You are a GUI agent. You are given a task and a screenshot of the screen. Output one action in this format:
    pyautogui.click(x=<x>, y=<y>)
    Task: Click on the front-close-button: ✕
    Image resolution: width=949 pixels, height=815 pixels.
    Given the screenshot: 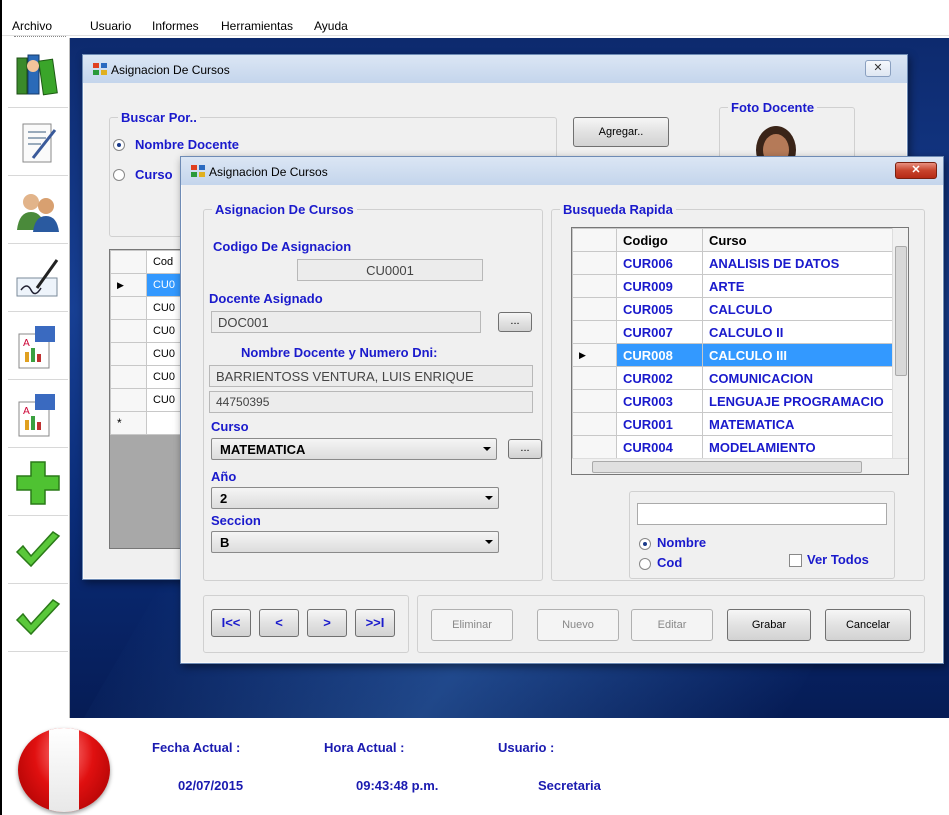 What is the action you would take?
    pyautogui.click(x=916, y=170)
    